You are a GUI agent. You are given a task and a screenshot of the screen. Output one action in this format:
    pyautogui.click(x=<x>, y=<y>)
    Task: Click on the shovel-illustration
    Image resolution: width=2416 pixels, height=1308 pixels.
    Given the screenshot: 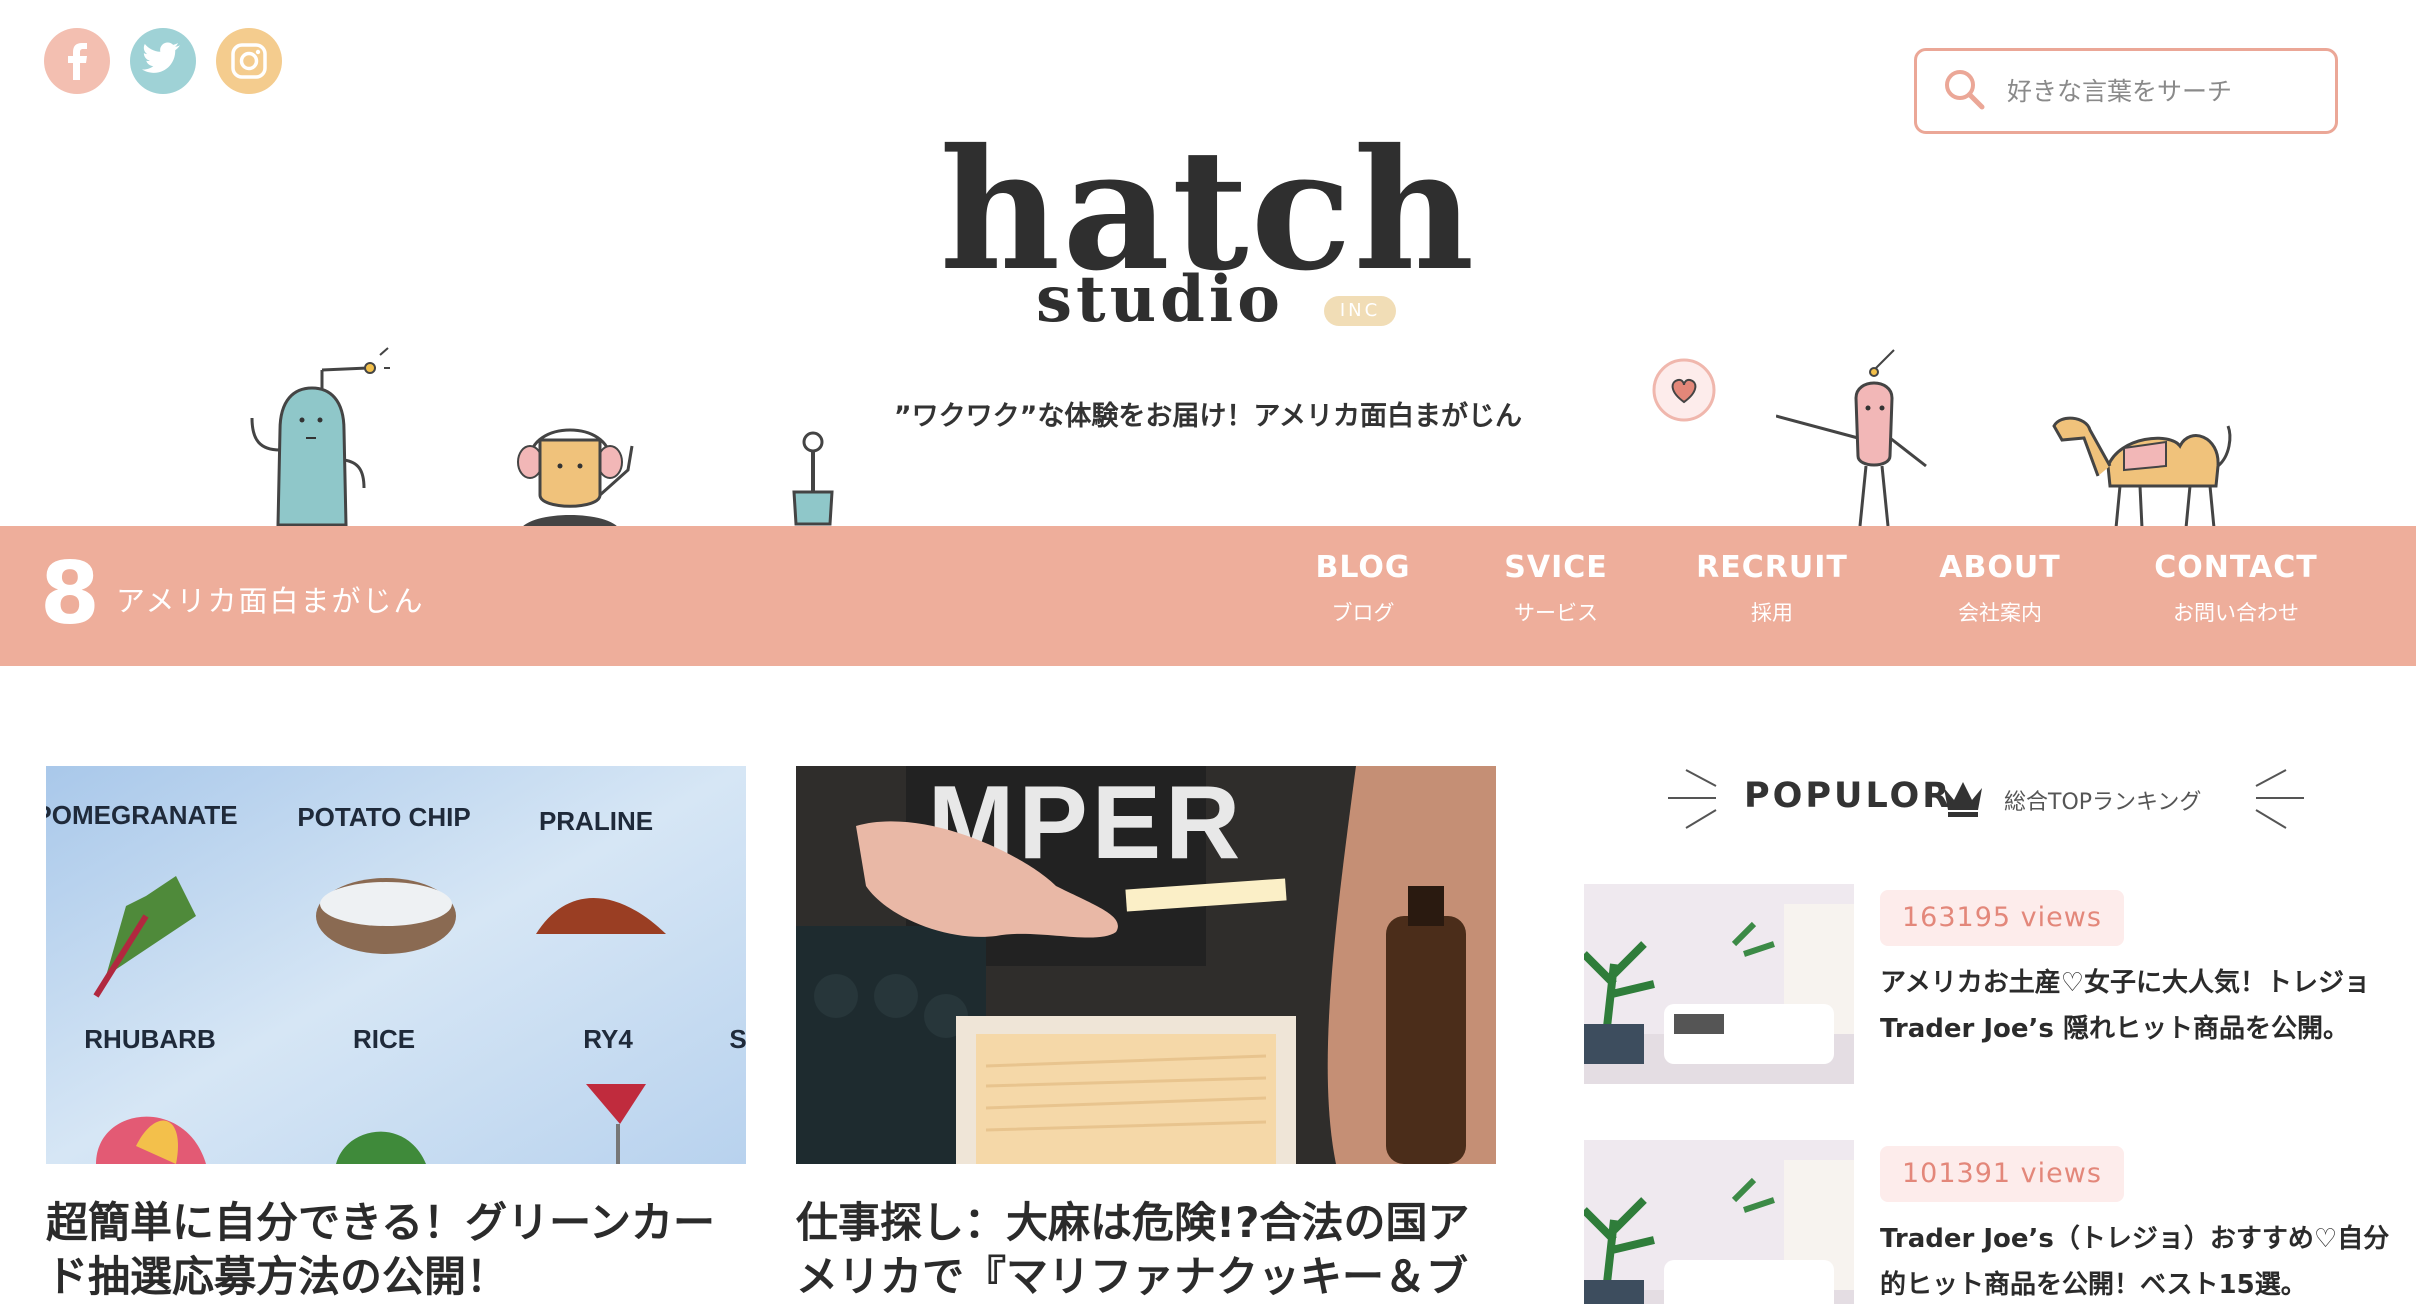 What is the action you would take?
    pyautogui.click(x=813, y=478)
    